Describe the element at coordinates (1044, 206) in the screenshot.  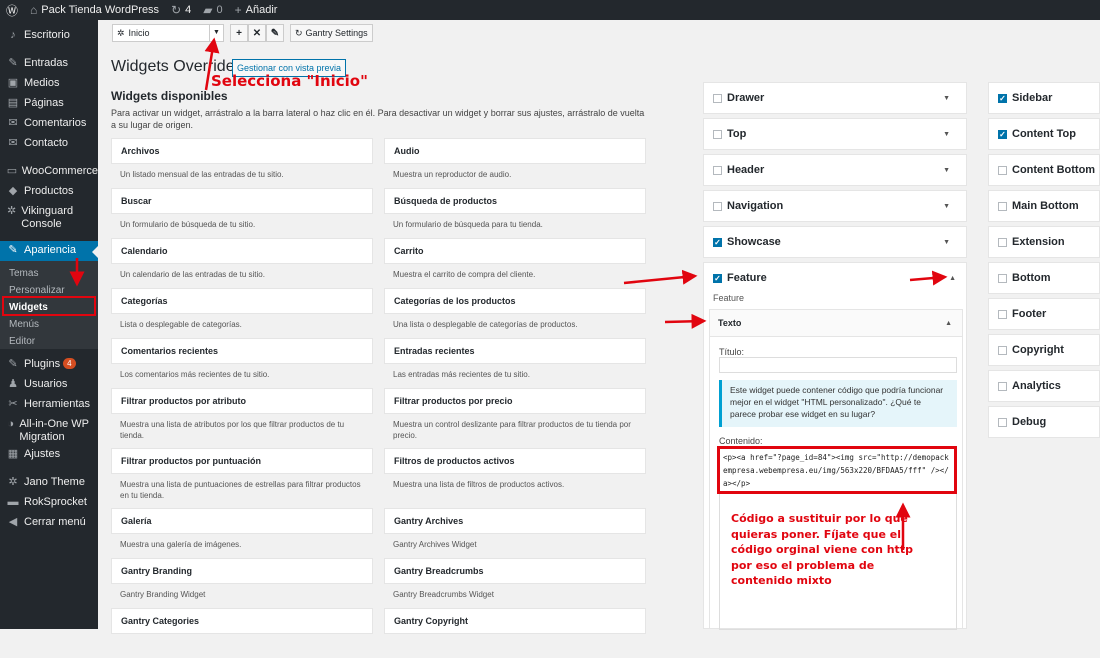
I see `widget-area-main-bottom: Main Bottom` at that location.